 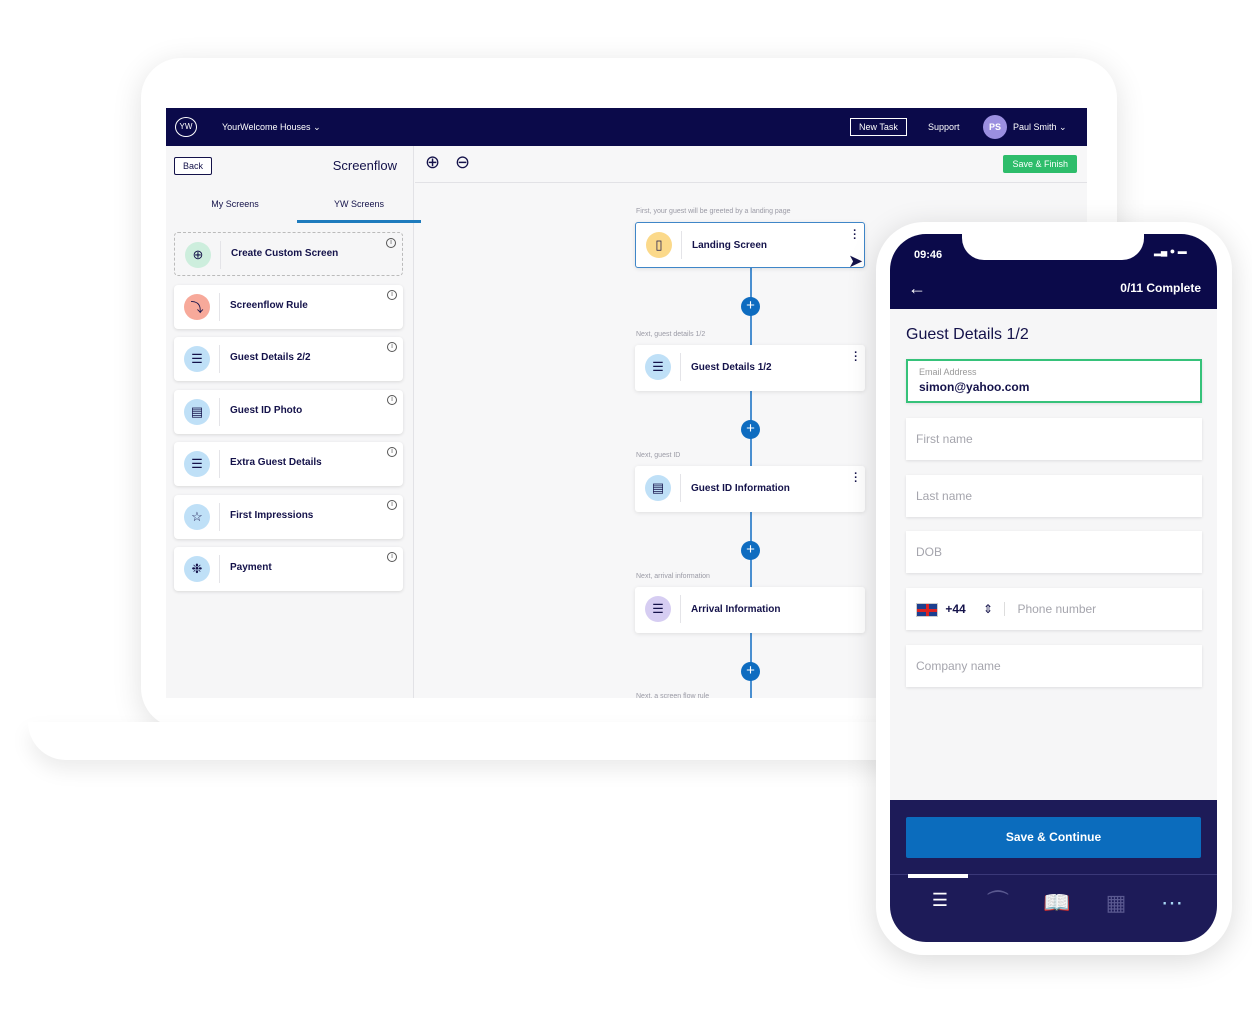 What do you see at coordinates (266, 127) in the screenshot?
I see `org-name: YourWelcome Houses` at bounding box center [266, 127].